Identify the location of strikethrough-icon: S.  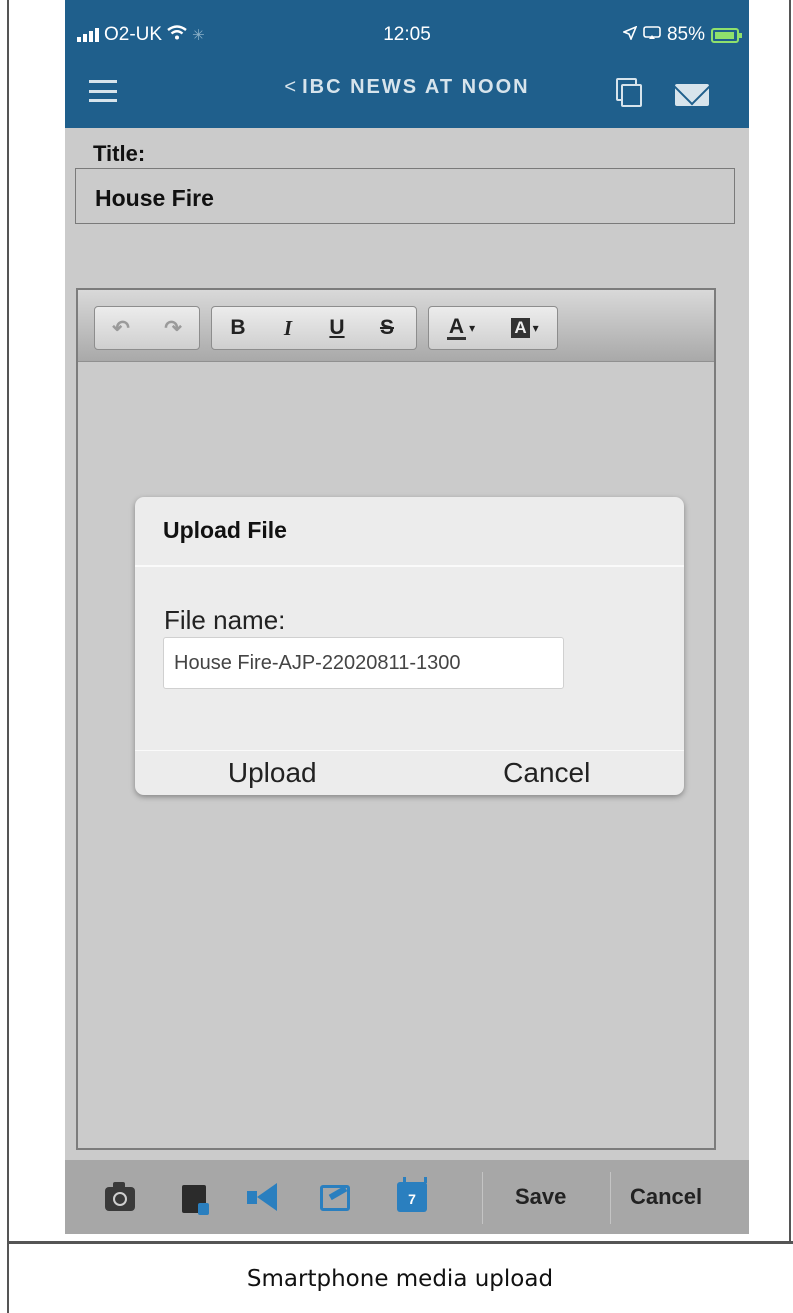
(386, 327).